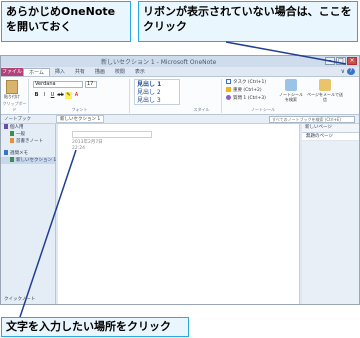  What do you see at coordinates (91, 84) in the screenshot?
I see `font-size-select: 17` at bounding box center [91, 84].